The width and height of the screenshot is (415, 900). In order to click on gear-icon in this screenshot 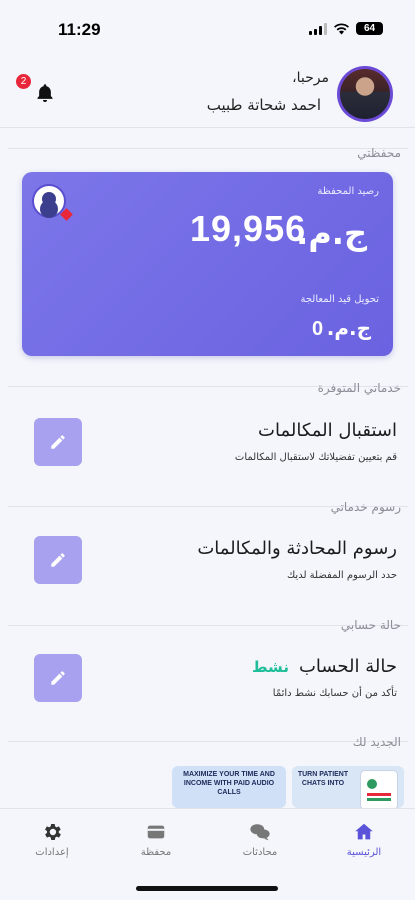, I will do `click(53, 832)`.